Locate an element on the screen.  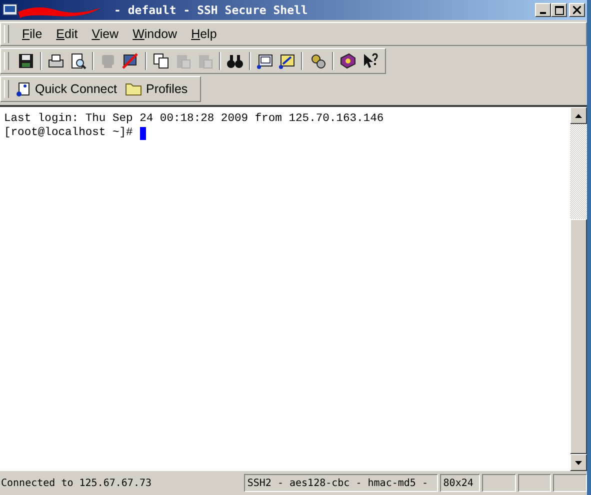
close-icon is located at coordinates (577, 10).